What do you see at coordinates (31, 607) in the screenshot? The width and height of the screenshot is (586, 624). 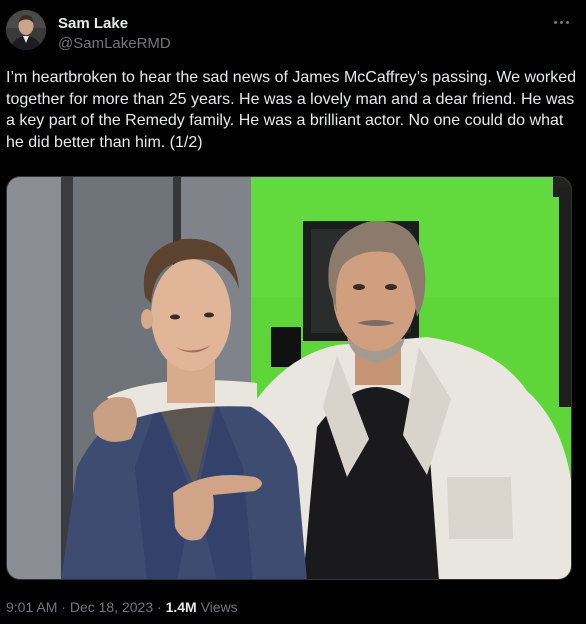 I see `tweet-time: 9:01 AM` at bounding box center [31, 607].